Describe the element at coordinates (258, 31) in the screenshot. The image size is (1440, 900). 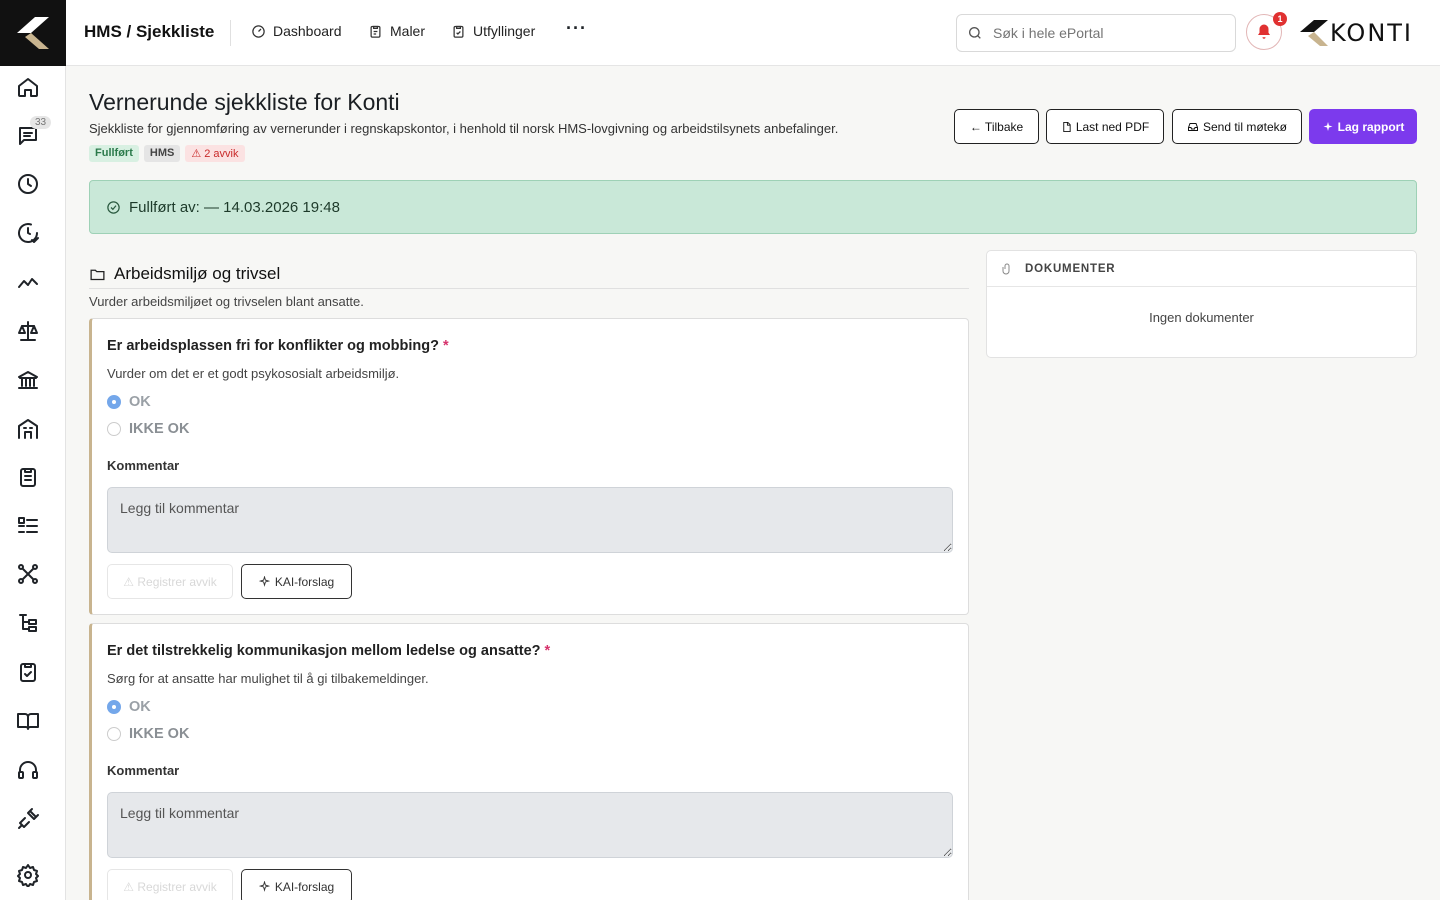
I see `dashboard-icon` at that location.